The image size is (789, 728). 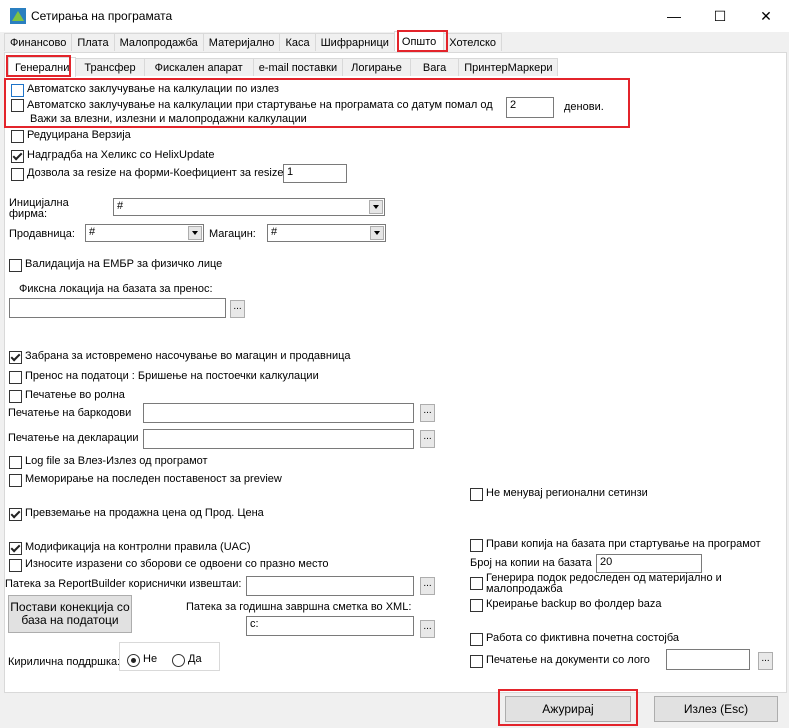 What do you see at coordinates (117, 308) in the screenshot?
I see `fixed-location-input` at bounding box center [117, 308].